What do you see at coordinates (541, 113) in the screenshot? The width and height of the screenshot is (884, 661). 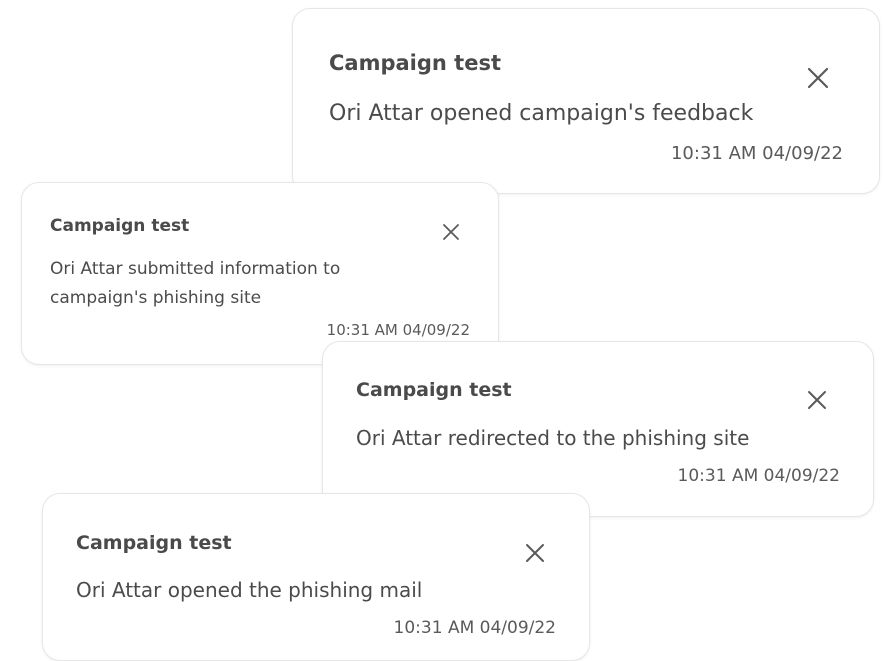 I see `notification-message: Ori Attar opened campaign's feedback` at bounding box center [541, 113].